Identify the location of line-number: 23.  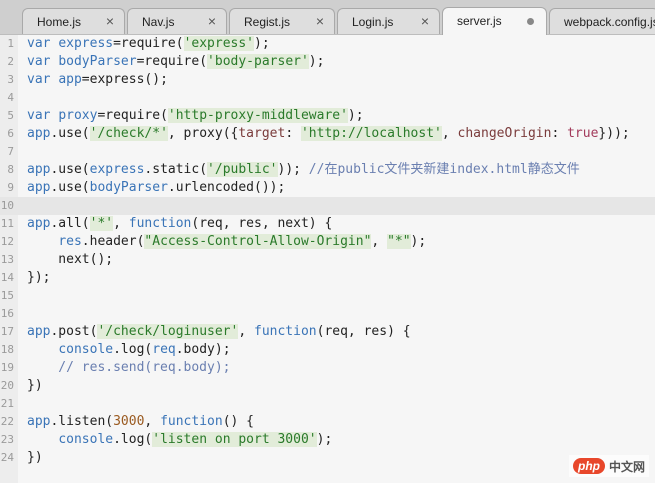
(7, 439).